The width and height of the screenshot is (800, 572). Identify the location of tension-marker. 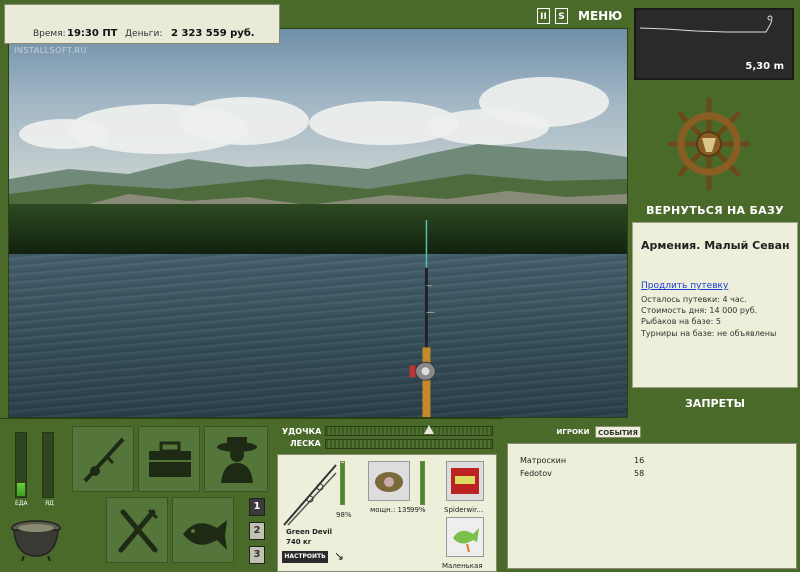
(429, 429).